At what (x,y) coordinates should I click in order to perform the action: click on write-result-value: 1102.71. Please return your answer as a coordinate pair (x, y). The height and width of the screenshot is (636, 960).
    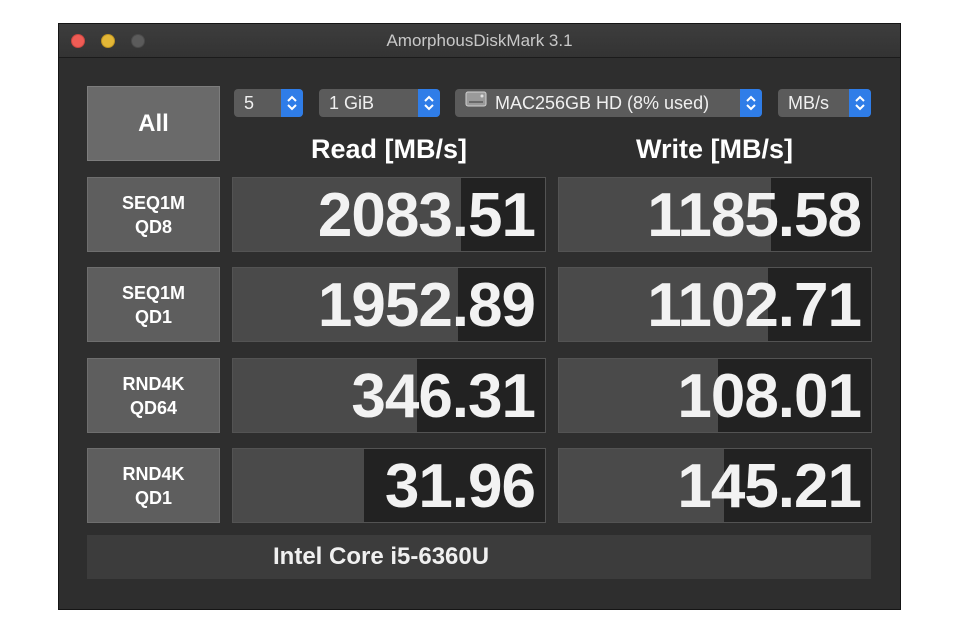
    Looking at the image, I should click on (754, 305).